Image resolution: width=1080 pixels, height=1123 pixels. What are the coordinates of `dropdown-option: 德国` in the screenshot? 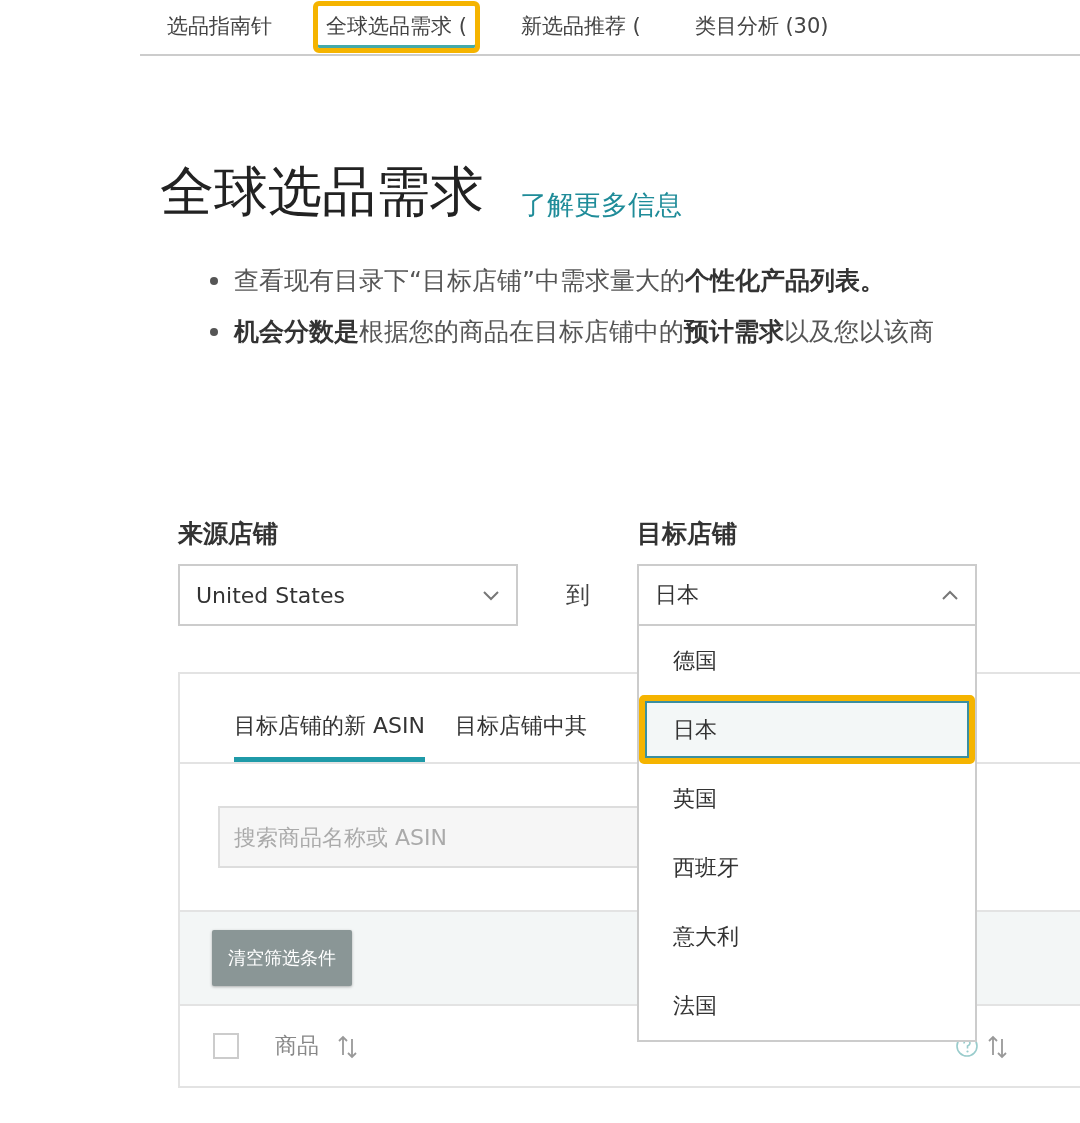 It's located at (807, 660).